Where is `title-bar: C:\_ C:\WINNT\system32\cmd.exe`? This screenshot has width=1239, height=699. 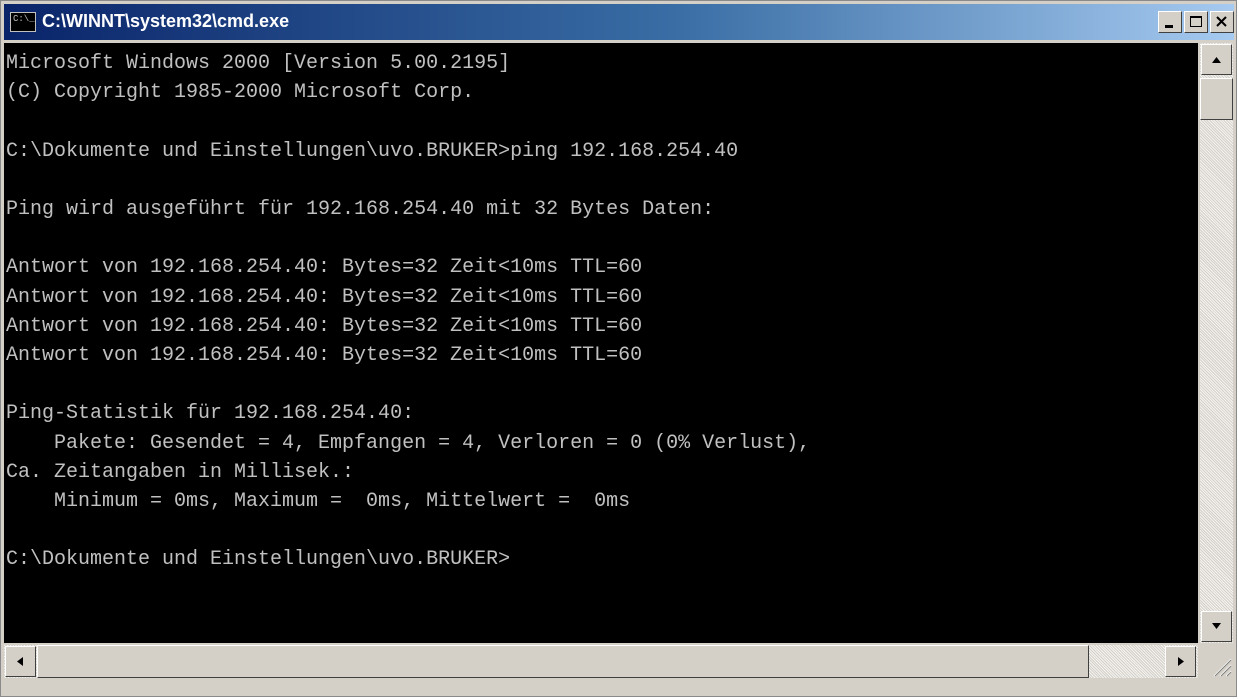
title-bar: C:\_ C:\WINNT\system32\cmd.exe is located at coordinates (619, 22).